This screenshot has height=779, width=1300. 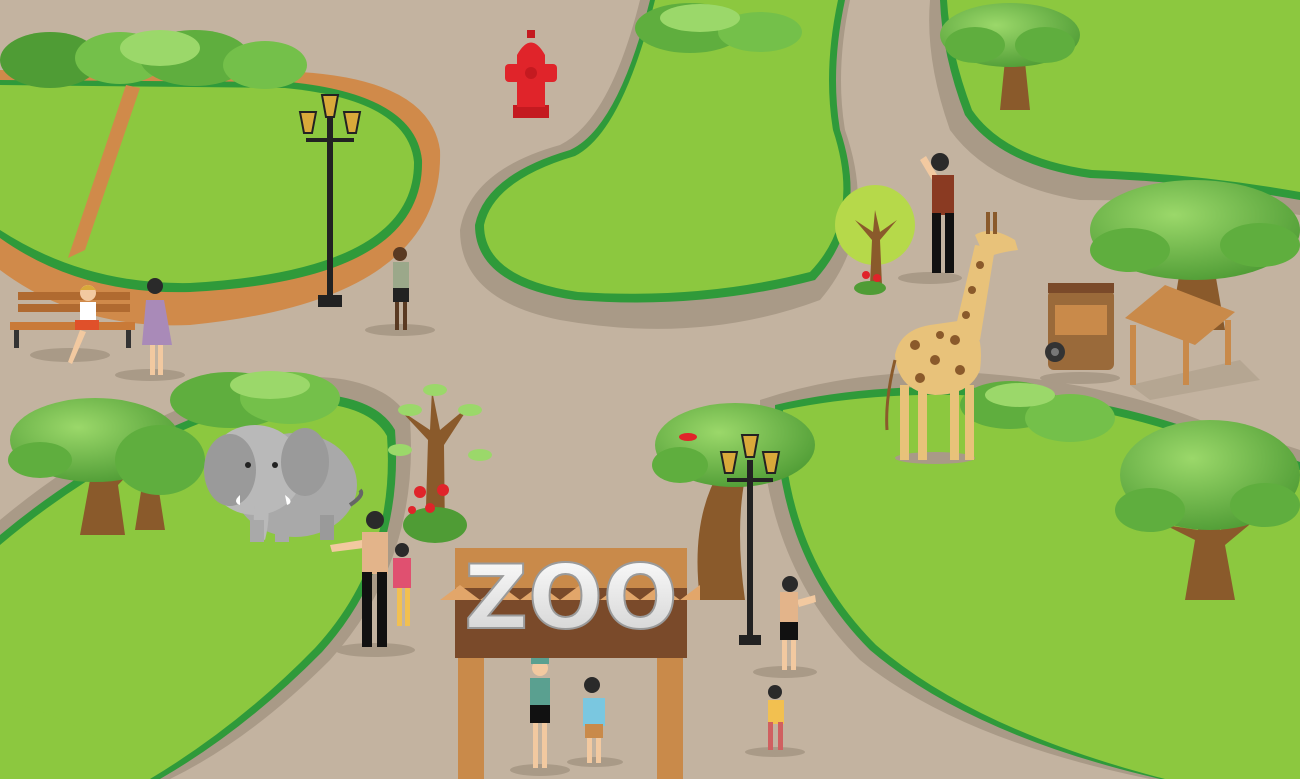 What do you see at coordinates (570, 597) in the screenshot?
I see `zoo-sign-text: ZOO` at bounding box center [570, 597].